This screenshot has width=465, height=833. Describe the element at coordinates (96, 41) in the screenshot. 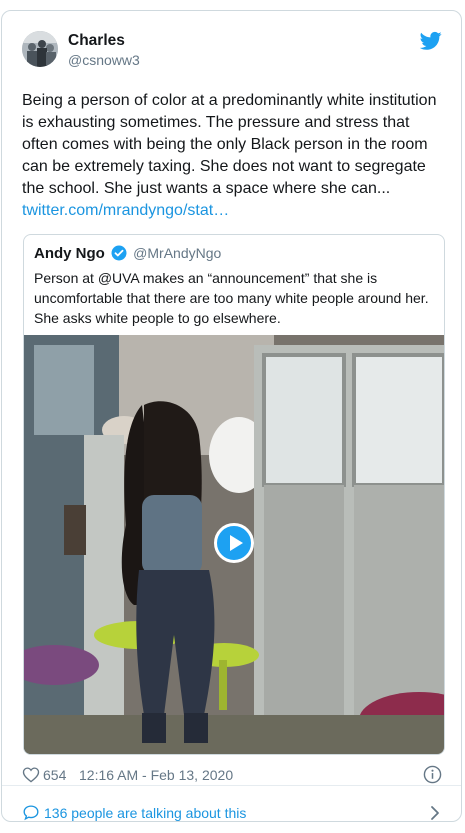

I see `author-name: Charles` at that location.